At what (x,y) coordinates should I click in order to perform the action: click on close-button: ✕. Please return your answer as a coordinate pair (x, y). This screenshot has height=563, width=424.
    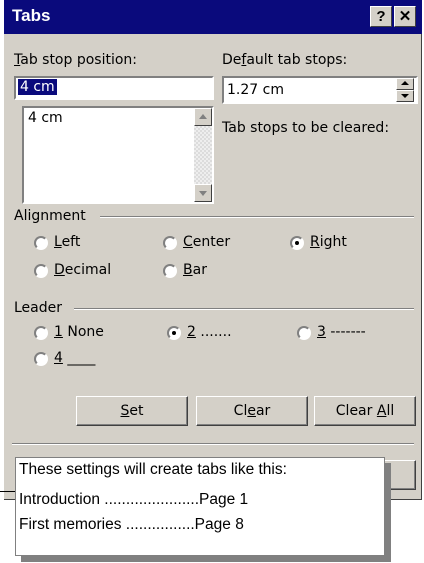
    Looking at the image, I should click on (405, 16).